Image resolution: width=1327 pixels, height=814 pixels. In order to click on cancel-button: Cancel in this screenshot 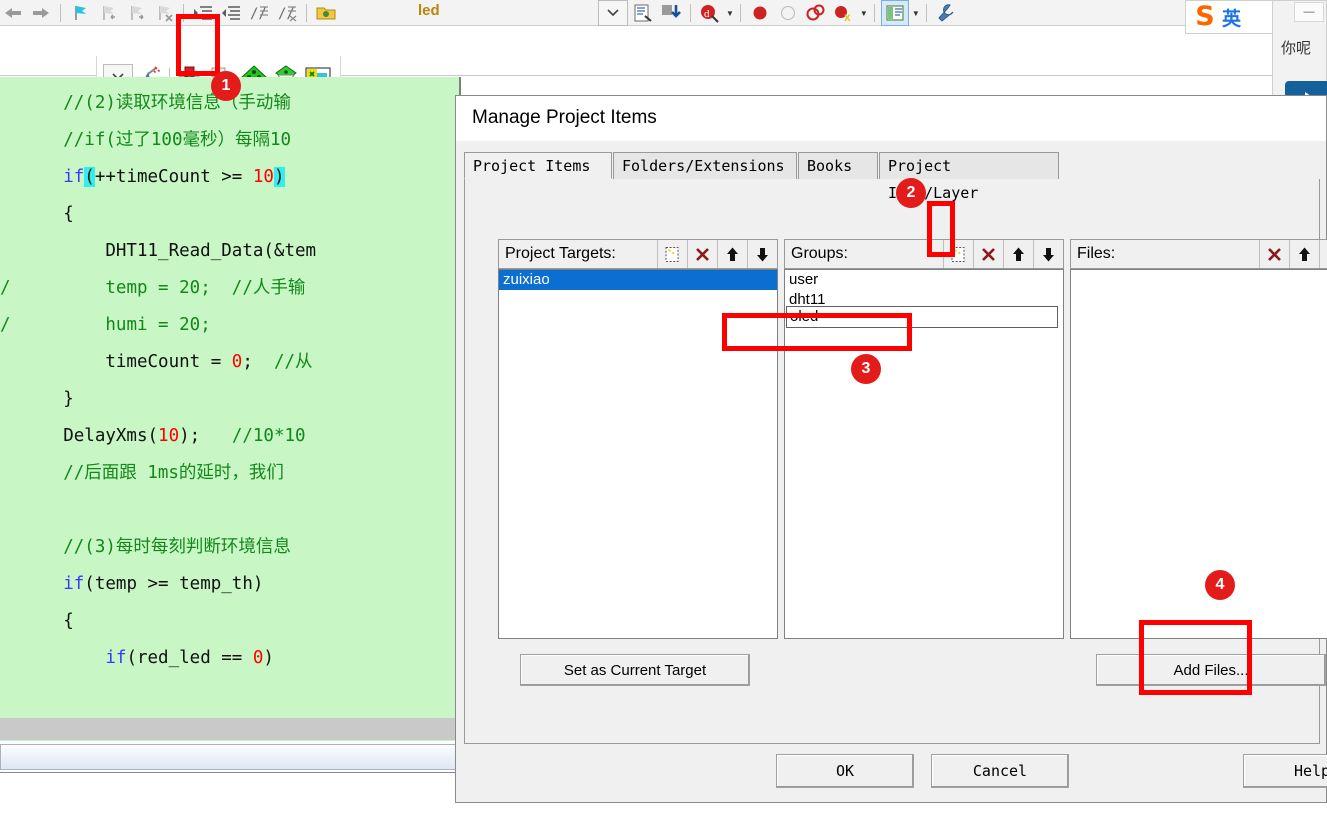, I will do `click(1000, 771)`.